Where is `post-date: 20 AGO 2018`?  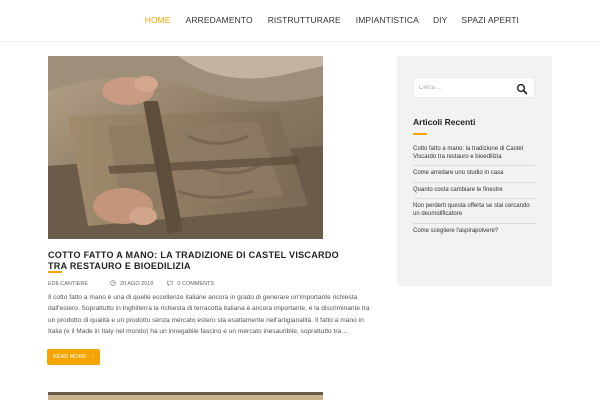 post-date: 20 AGO 2018 is located at coordinates (131, 284).